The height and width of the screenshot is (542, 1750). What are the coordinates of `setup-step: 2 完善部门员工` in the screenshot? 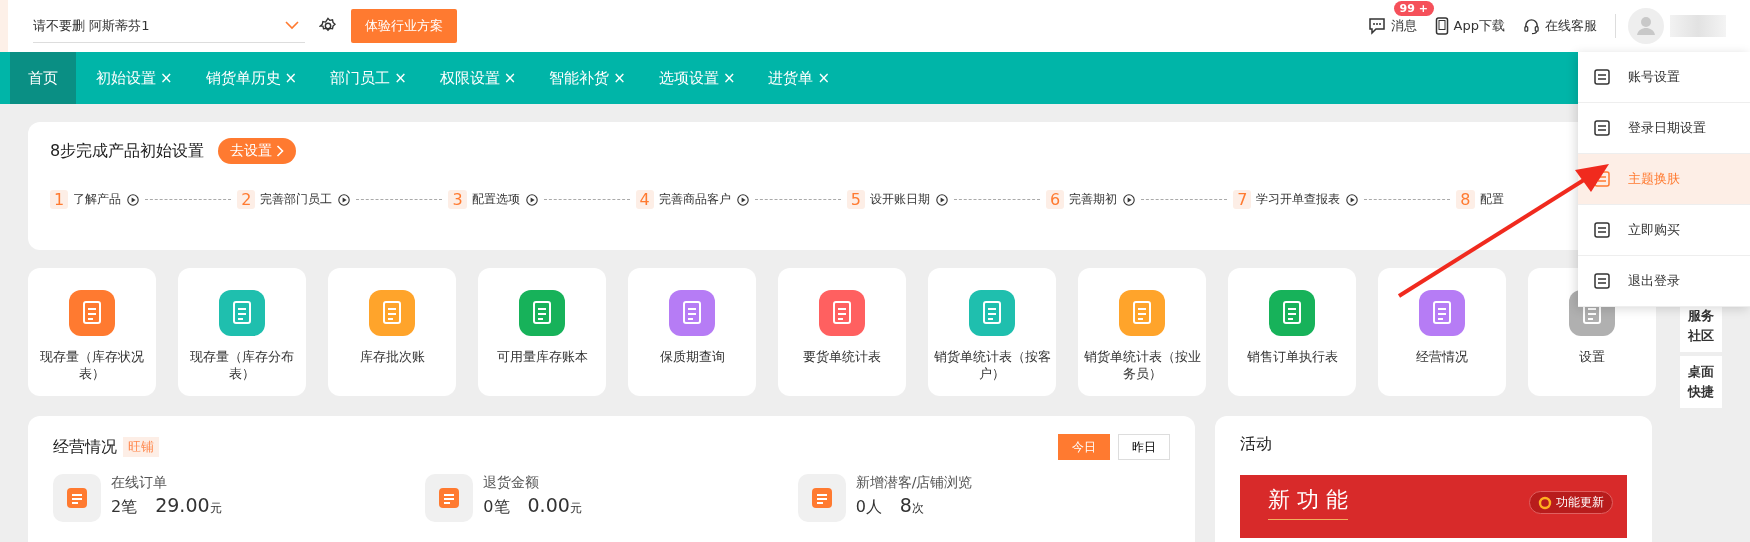 It's located at (285, 199).